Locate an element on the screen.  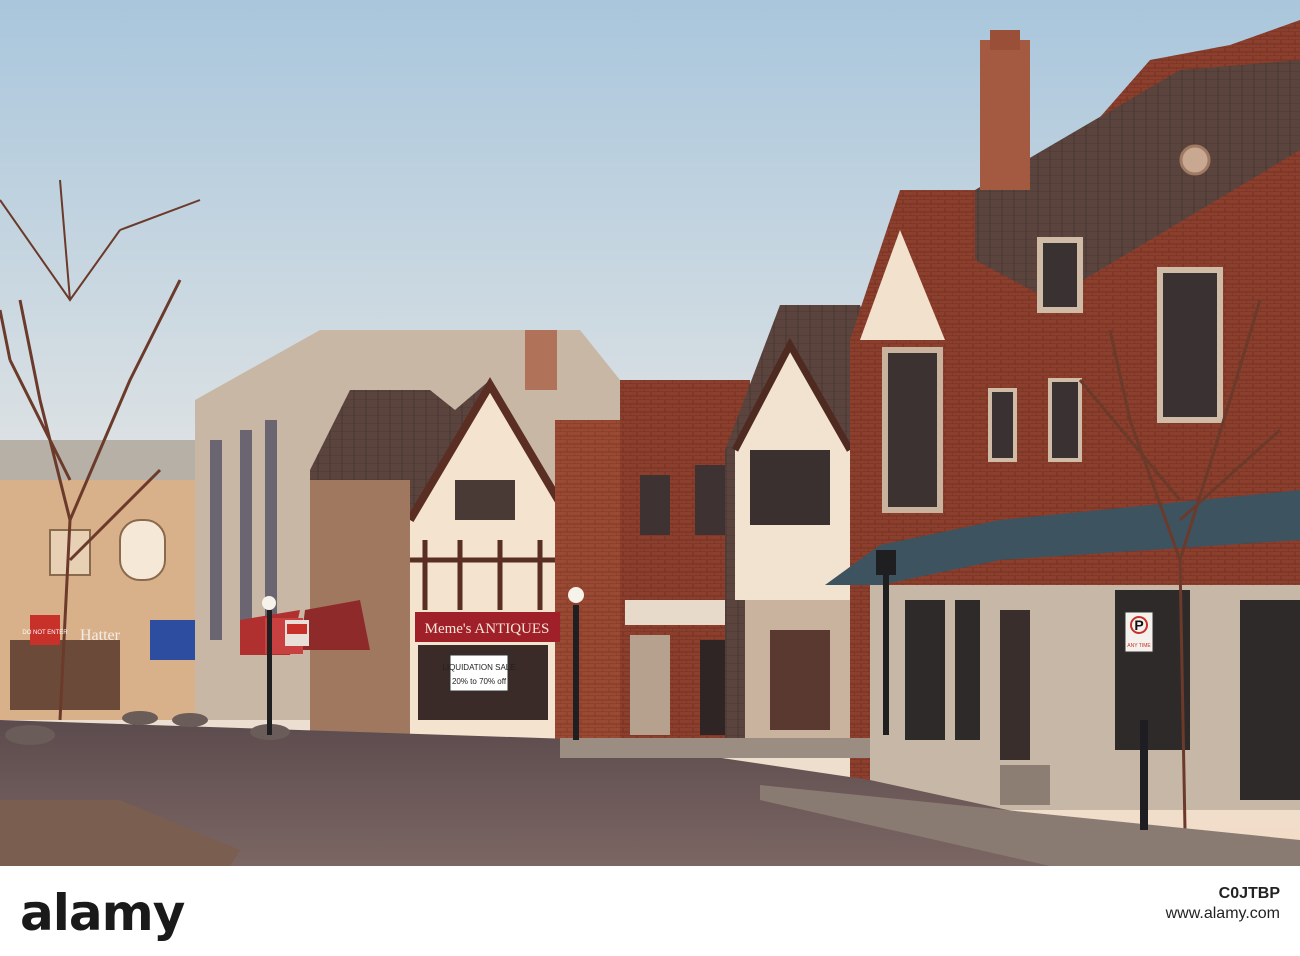
alamy-logo: alamy is located at coordinates (102, 913).